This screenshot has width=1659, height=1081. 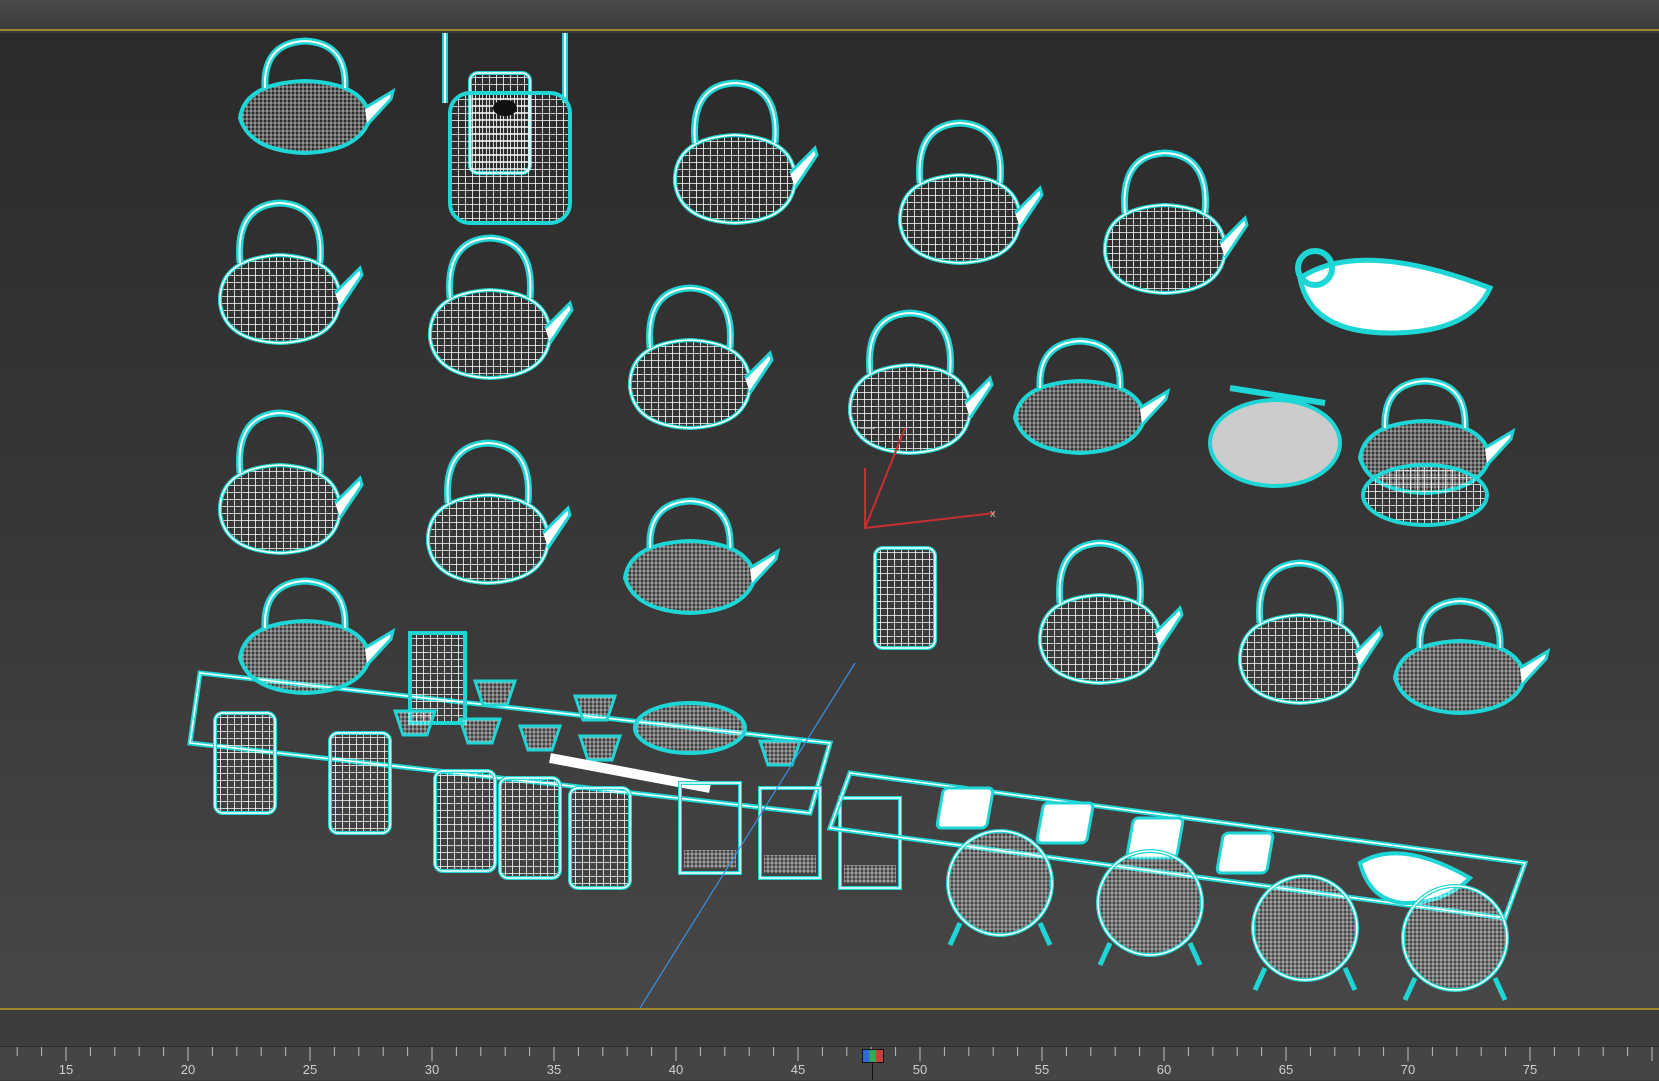 I want to click on time-slider-indicator, so click(x=872, y=1071).